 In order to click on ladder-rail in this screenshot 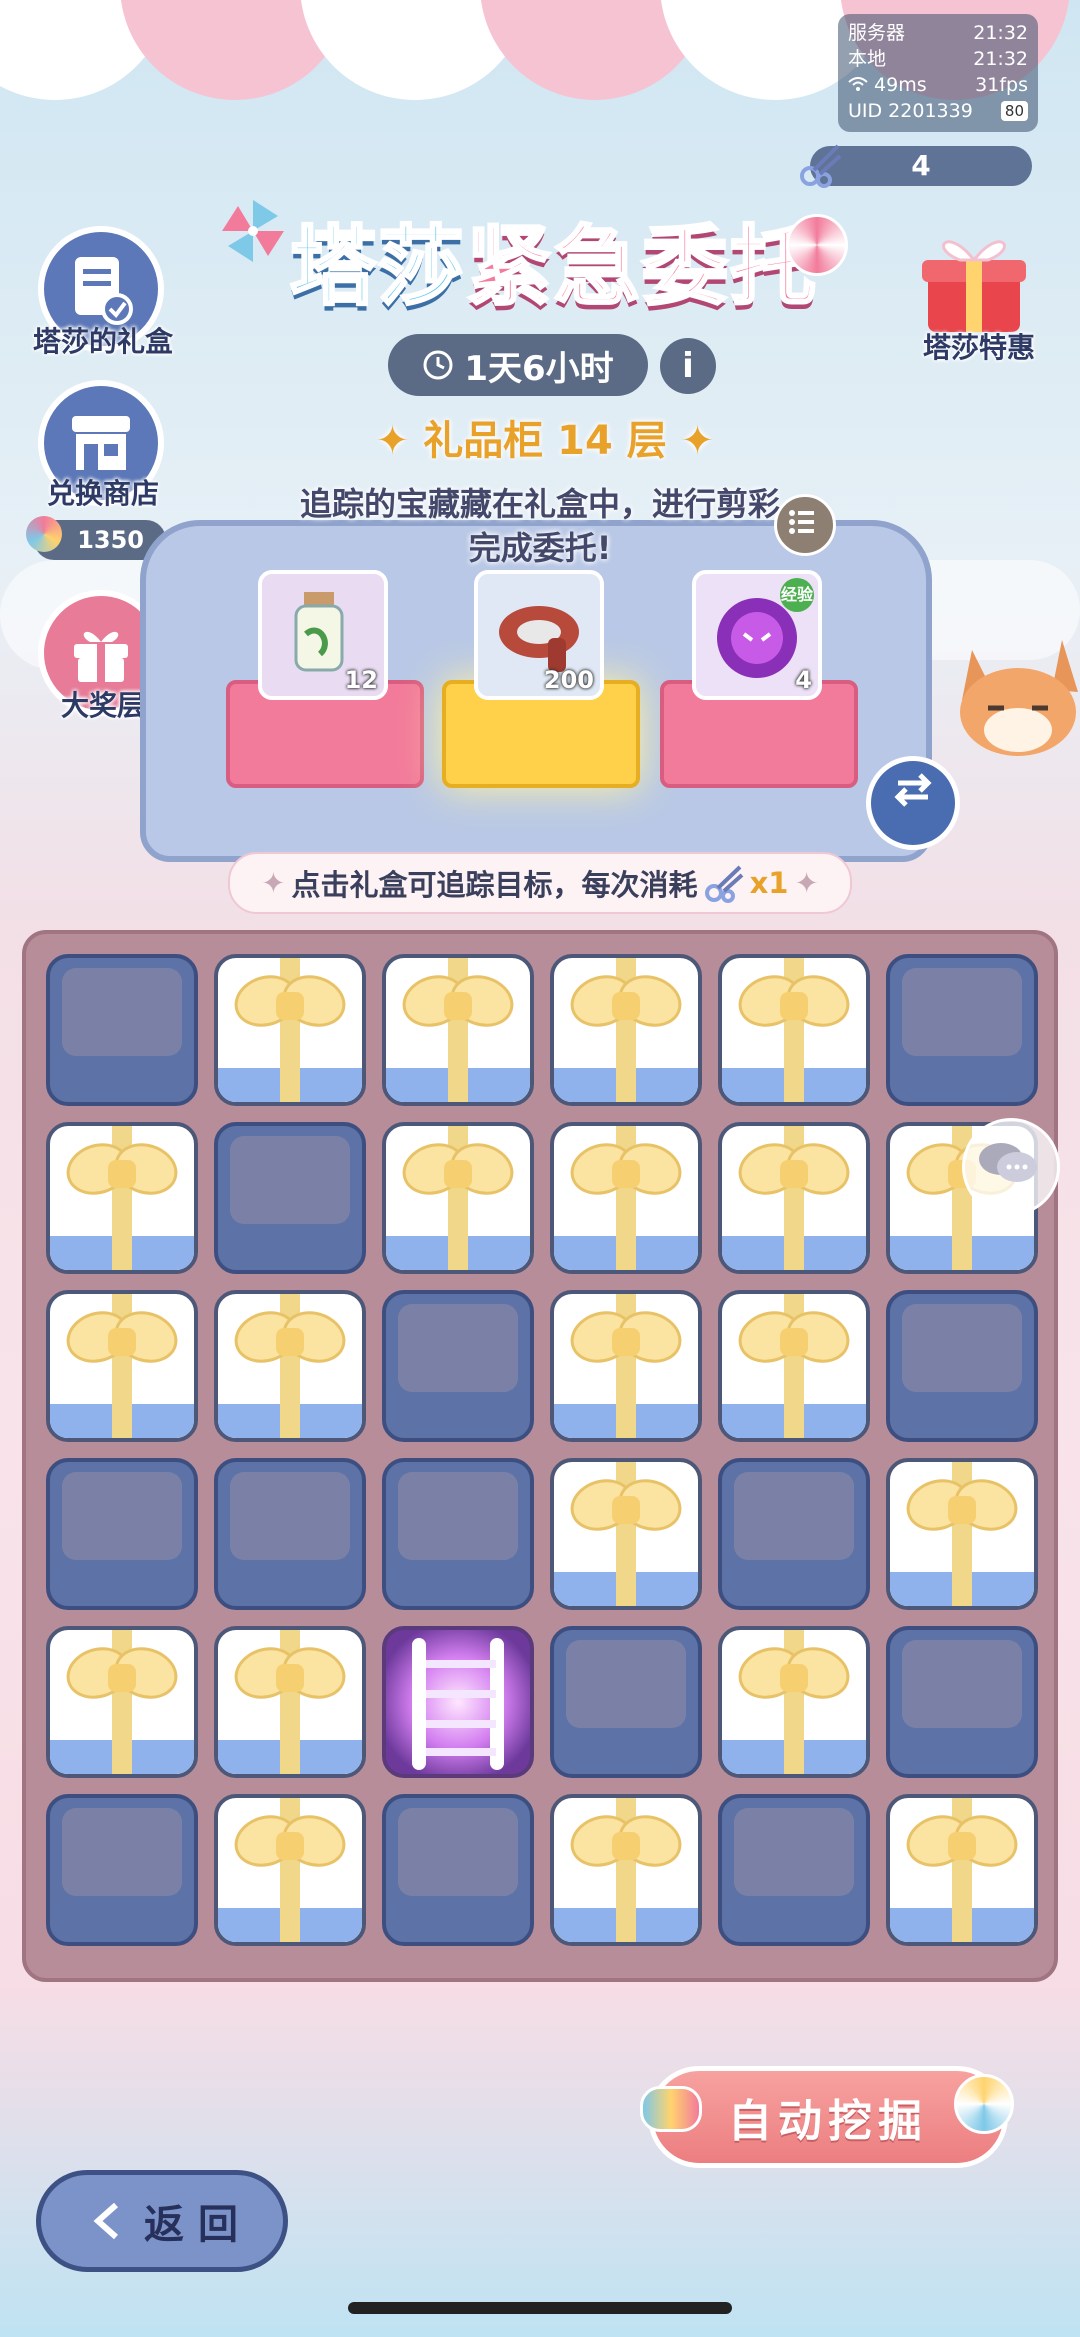, I will do `click(419, 1704)`.